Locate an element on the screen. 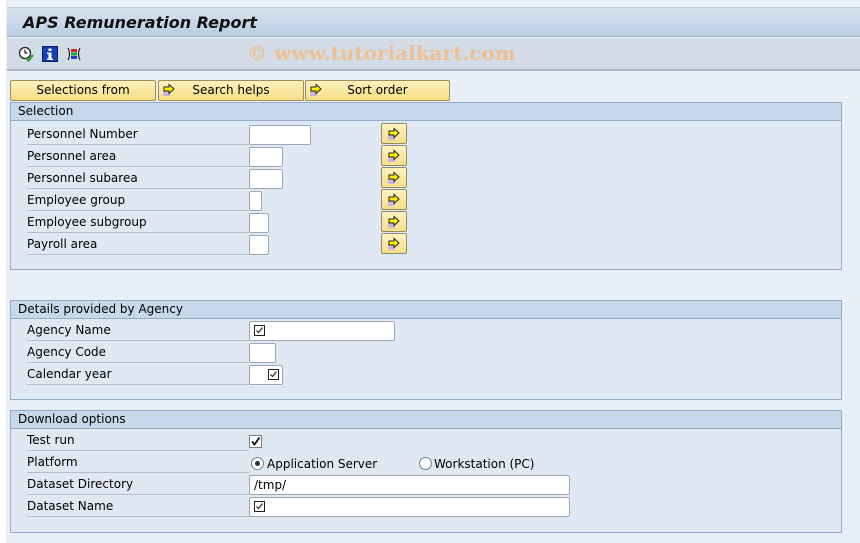 Image resolution: width=860 pixels, height=543 pixels. employee-subgroup-label: Employee subgroup is located at coordinates (138, 223).